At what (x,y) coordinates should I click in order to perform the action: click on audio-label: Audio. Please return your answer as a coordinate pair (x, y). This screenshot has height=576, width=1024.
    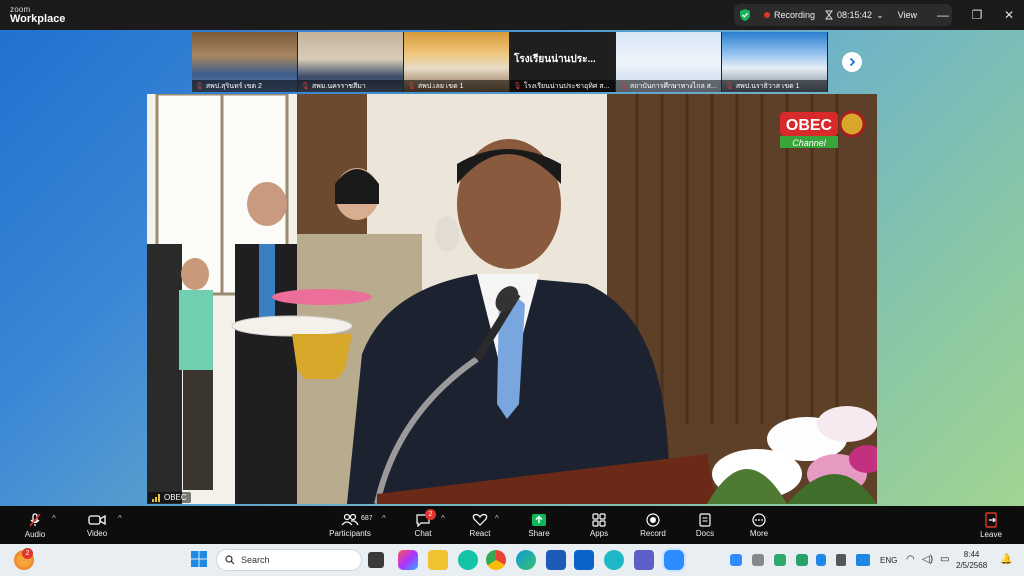
    Looking at the image, I should click on (35, 534).